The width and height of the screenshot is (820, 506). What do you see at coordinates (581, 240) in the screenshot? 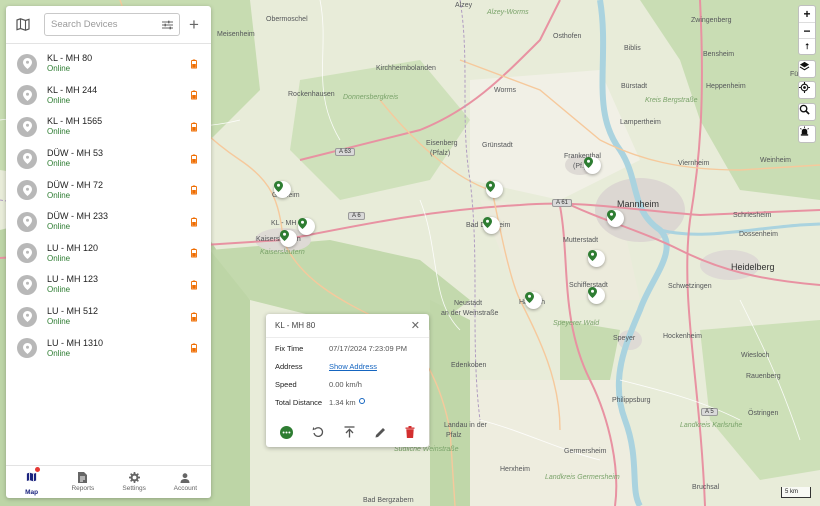
I see `place-label: Mutterstadt` at bounding box center [581, 240].